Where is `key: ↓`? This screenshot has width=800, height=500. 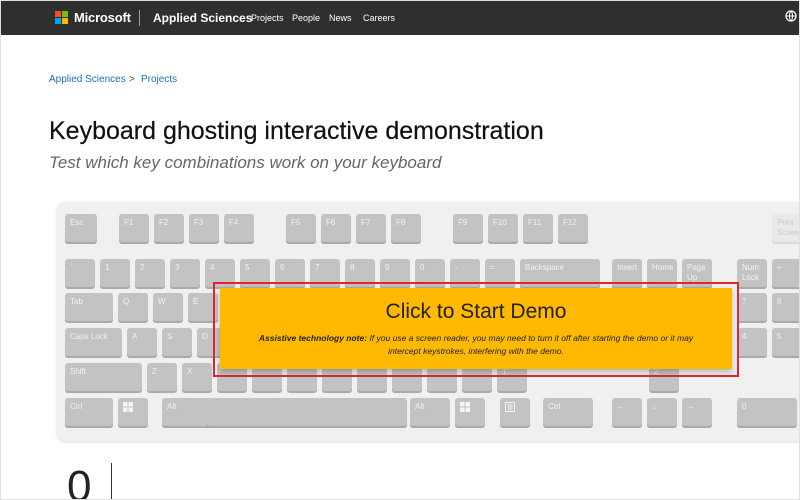 key: ↓ is located at coordinates (662, 412).